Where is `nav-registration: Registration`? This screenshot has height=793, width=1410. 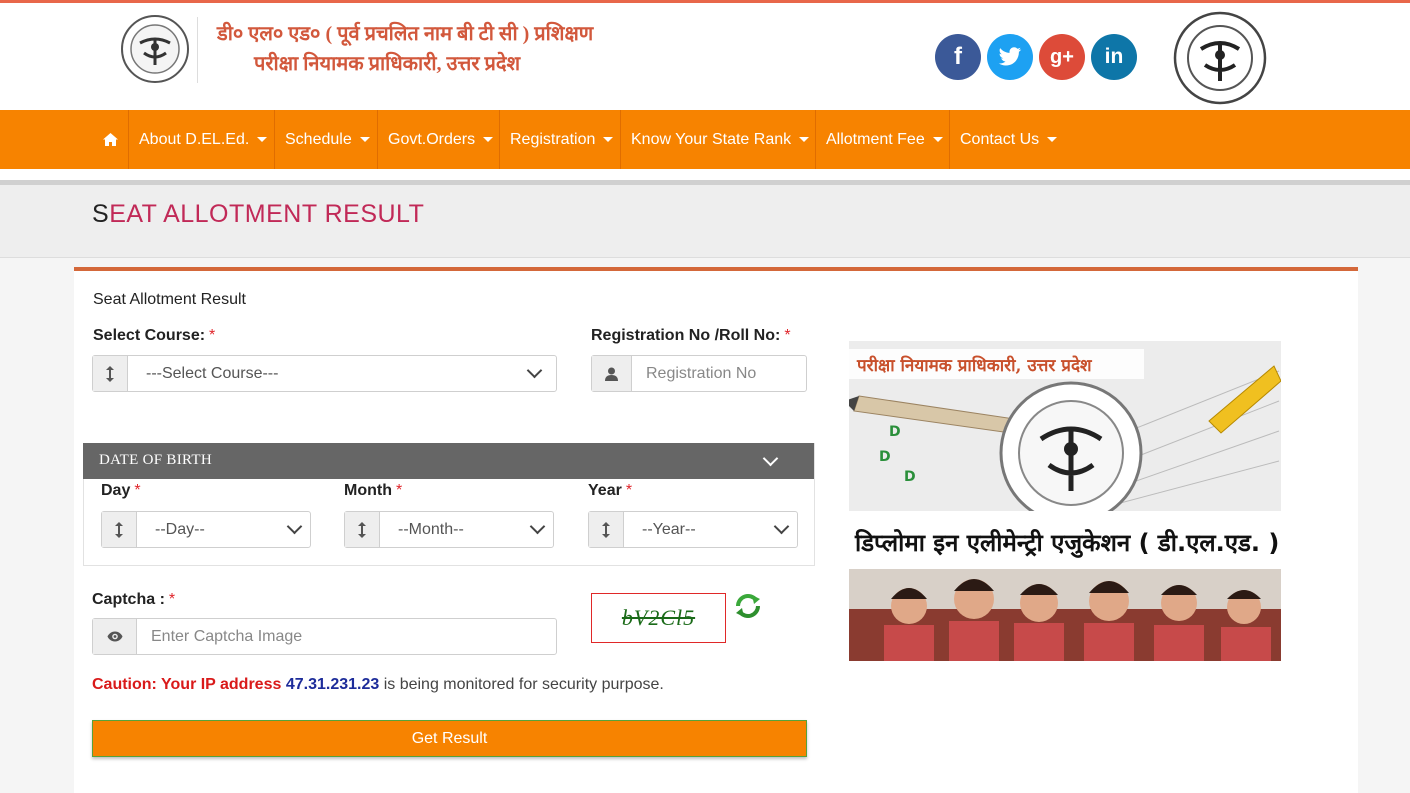
nav-registration: Registration is located at coordinates (562, 139).